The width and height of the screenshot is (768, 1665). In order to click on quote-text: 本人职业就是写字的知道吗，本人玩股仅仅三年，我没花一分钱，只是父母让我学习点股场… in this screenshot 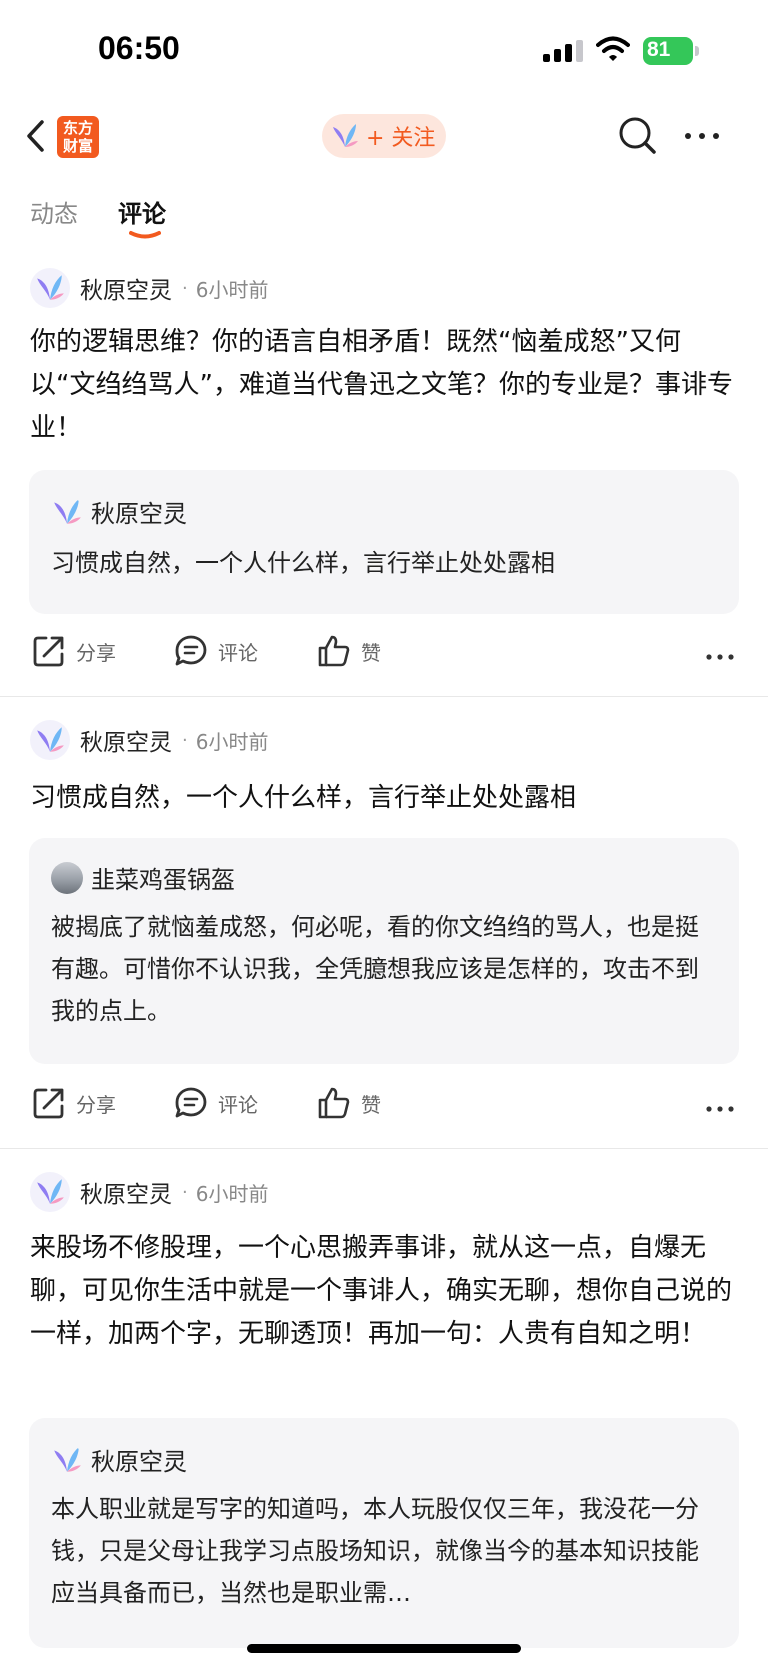, I will do `click(375, 1551)`.